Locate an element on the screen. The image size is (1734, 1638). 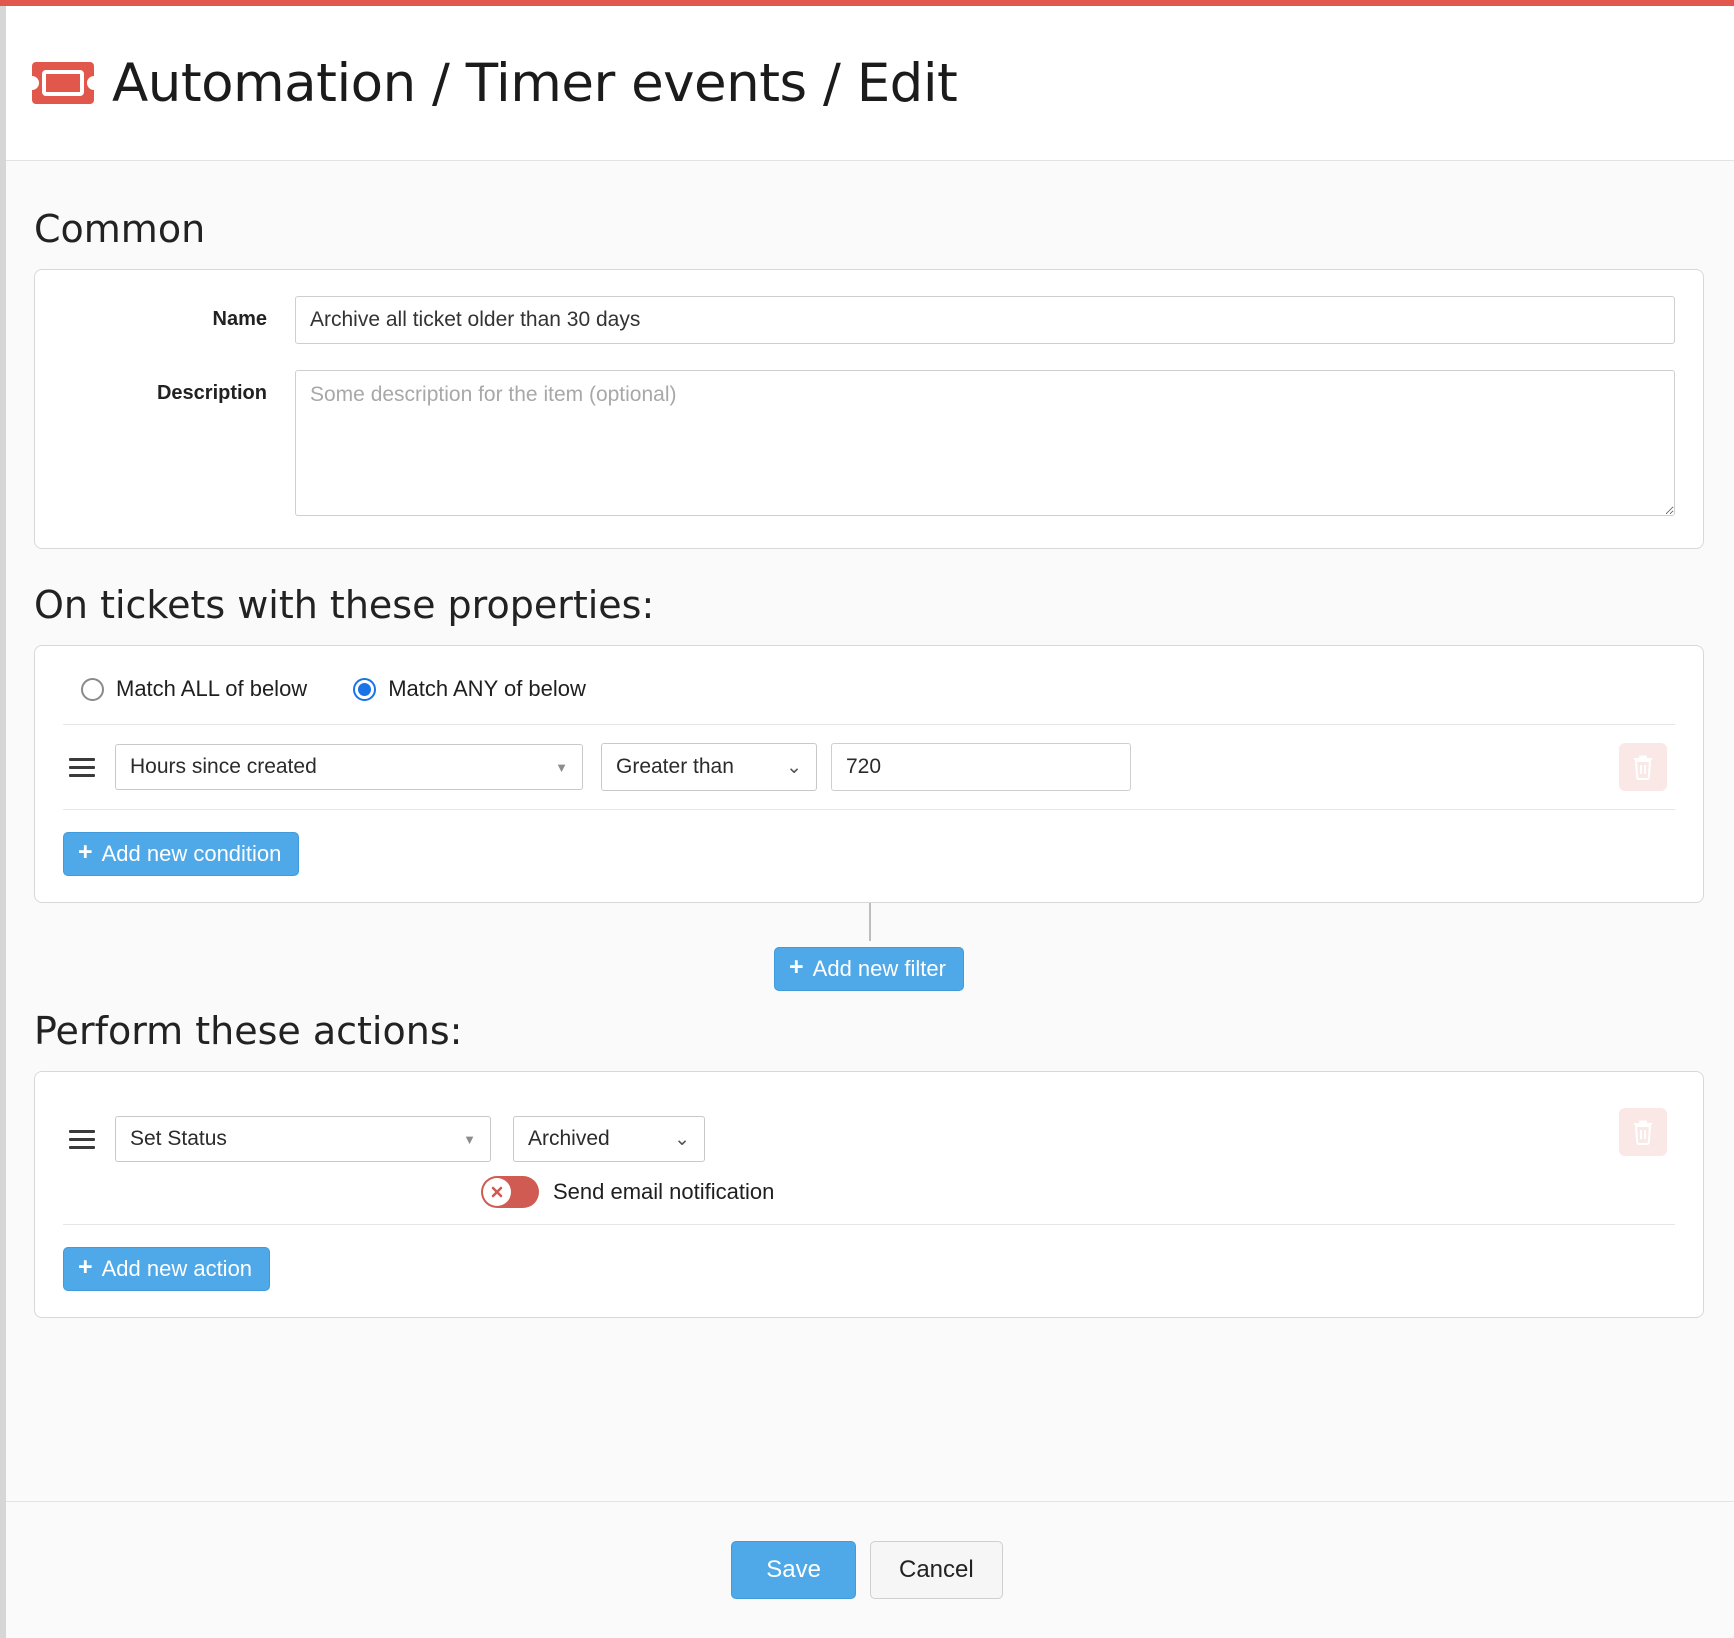
match-mode-group: Match ALL of below Match ANY of below is located at coordinates (869, 698).